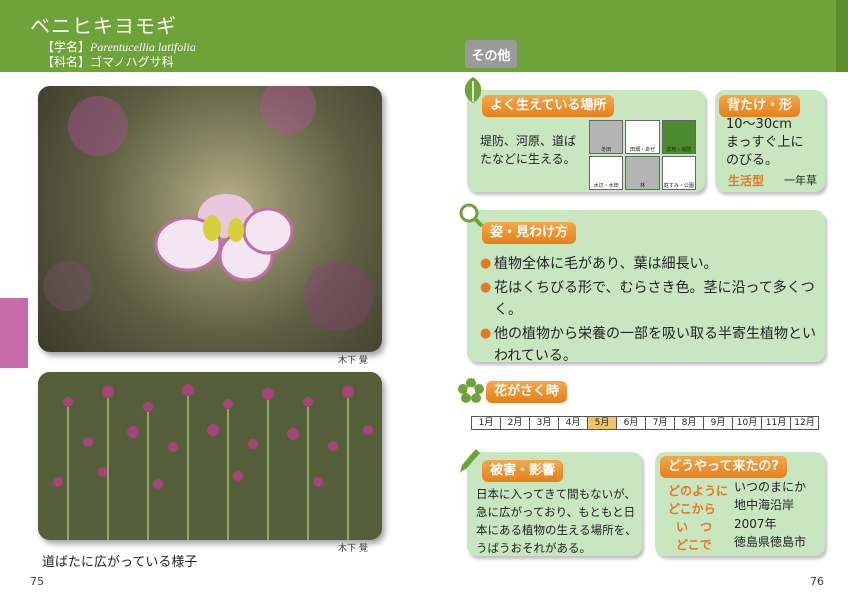 This screenshot has height=605, width=848. I want to click on photo-credit-1: 木下 覺, so click(353, 361).